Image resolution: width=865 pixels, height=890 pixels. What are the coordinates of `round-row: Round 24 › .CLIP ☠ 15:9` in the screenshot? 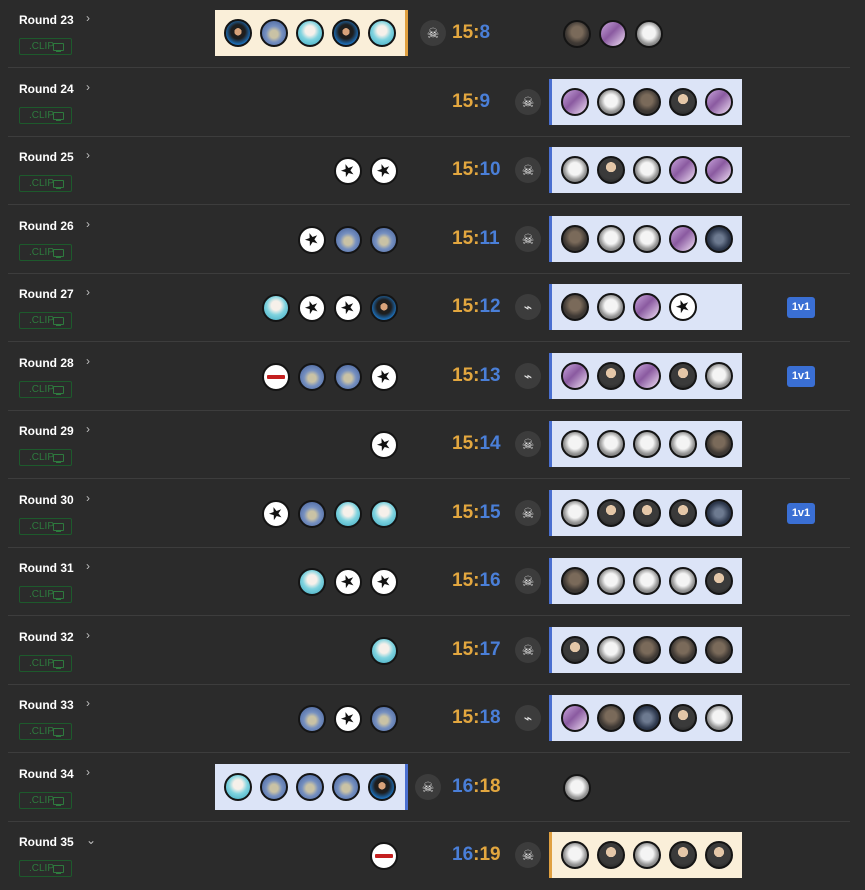 It's located at (429, 103).